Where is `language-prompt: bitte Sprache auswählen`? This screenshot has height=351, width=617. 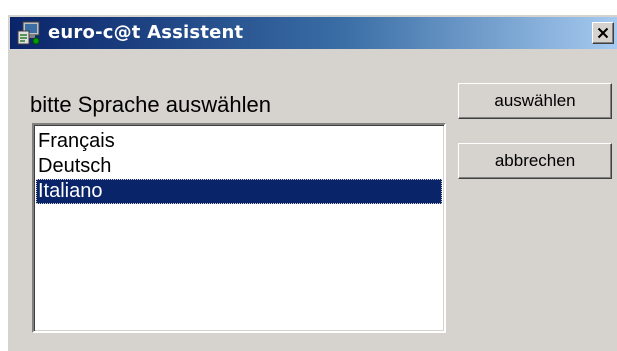 language-prompt: bitte Sprache auswählen is located at coordinates (150, 104).